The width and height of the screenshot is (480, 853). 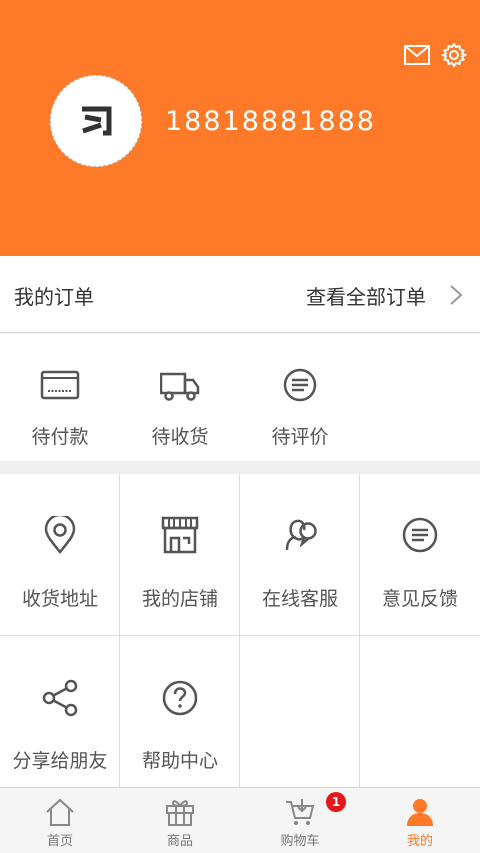 I want to click on status-label: 待付款, so click(x=60, y=437).